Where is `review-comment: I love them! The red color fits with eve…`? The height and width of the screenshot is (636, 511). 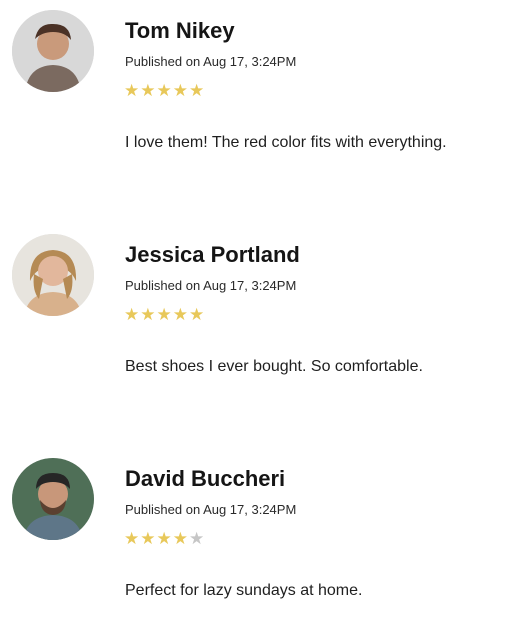 review-comment: I love them! The red color fits with eve… is located at coordinates (286, 142).